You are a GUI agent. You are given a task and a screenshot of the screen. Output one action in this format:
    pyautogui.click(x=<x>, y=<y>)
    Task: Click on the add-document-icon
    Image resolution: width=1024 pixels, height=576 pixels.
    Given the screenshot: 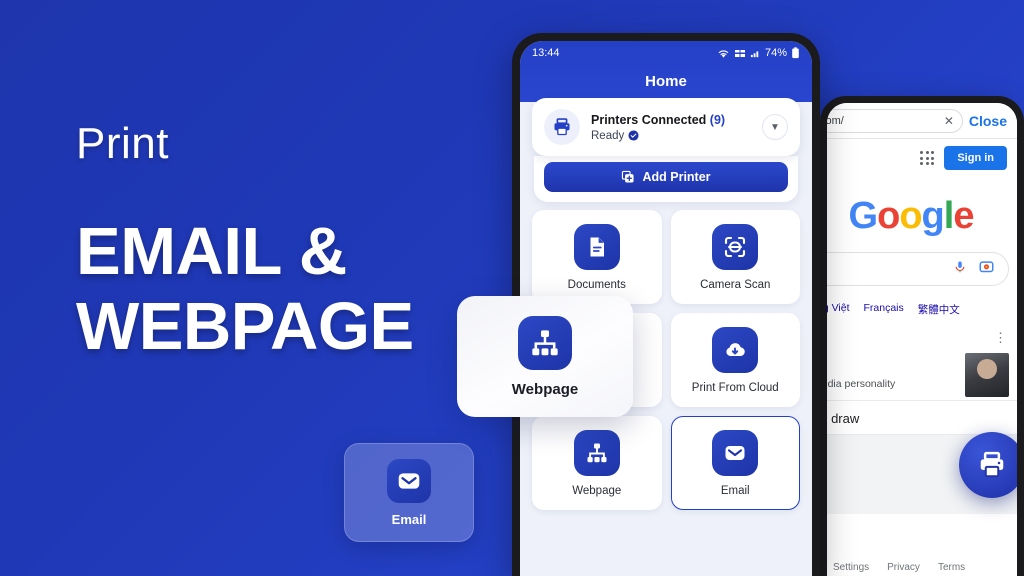 What is the action you would take?
    pyautogui.click(x=628, y=176)
    